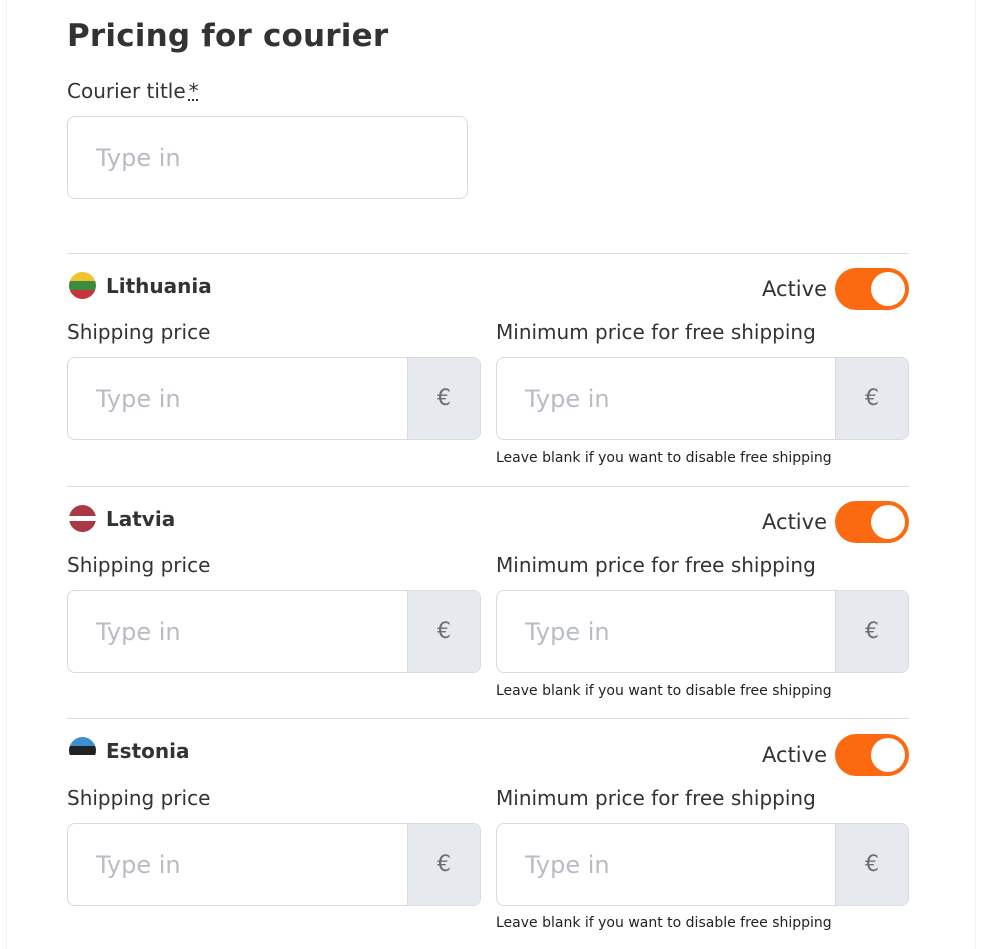 This screenshot has height=949, width=984. I want to click on courier-title-input, so click(267, 157).